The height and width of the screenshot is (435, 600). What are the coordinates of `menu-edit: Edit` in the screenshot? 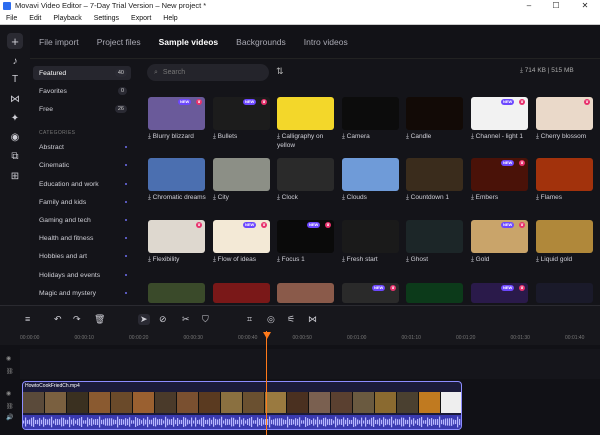 It's located at (35, 18).